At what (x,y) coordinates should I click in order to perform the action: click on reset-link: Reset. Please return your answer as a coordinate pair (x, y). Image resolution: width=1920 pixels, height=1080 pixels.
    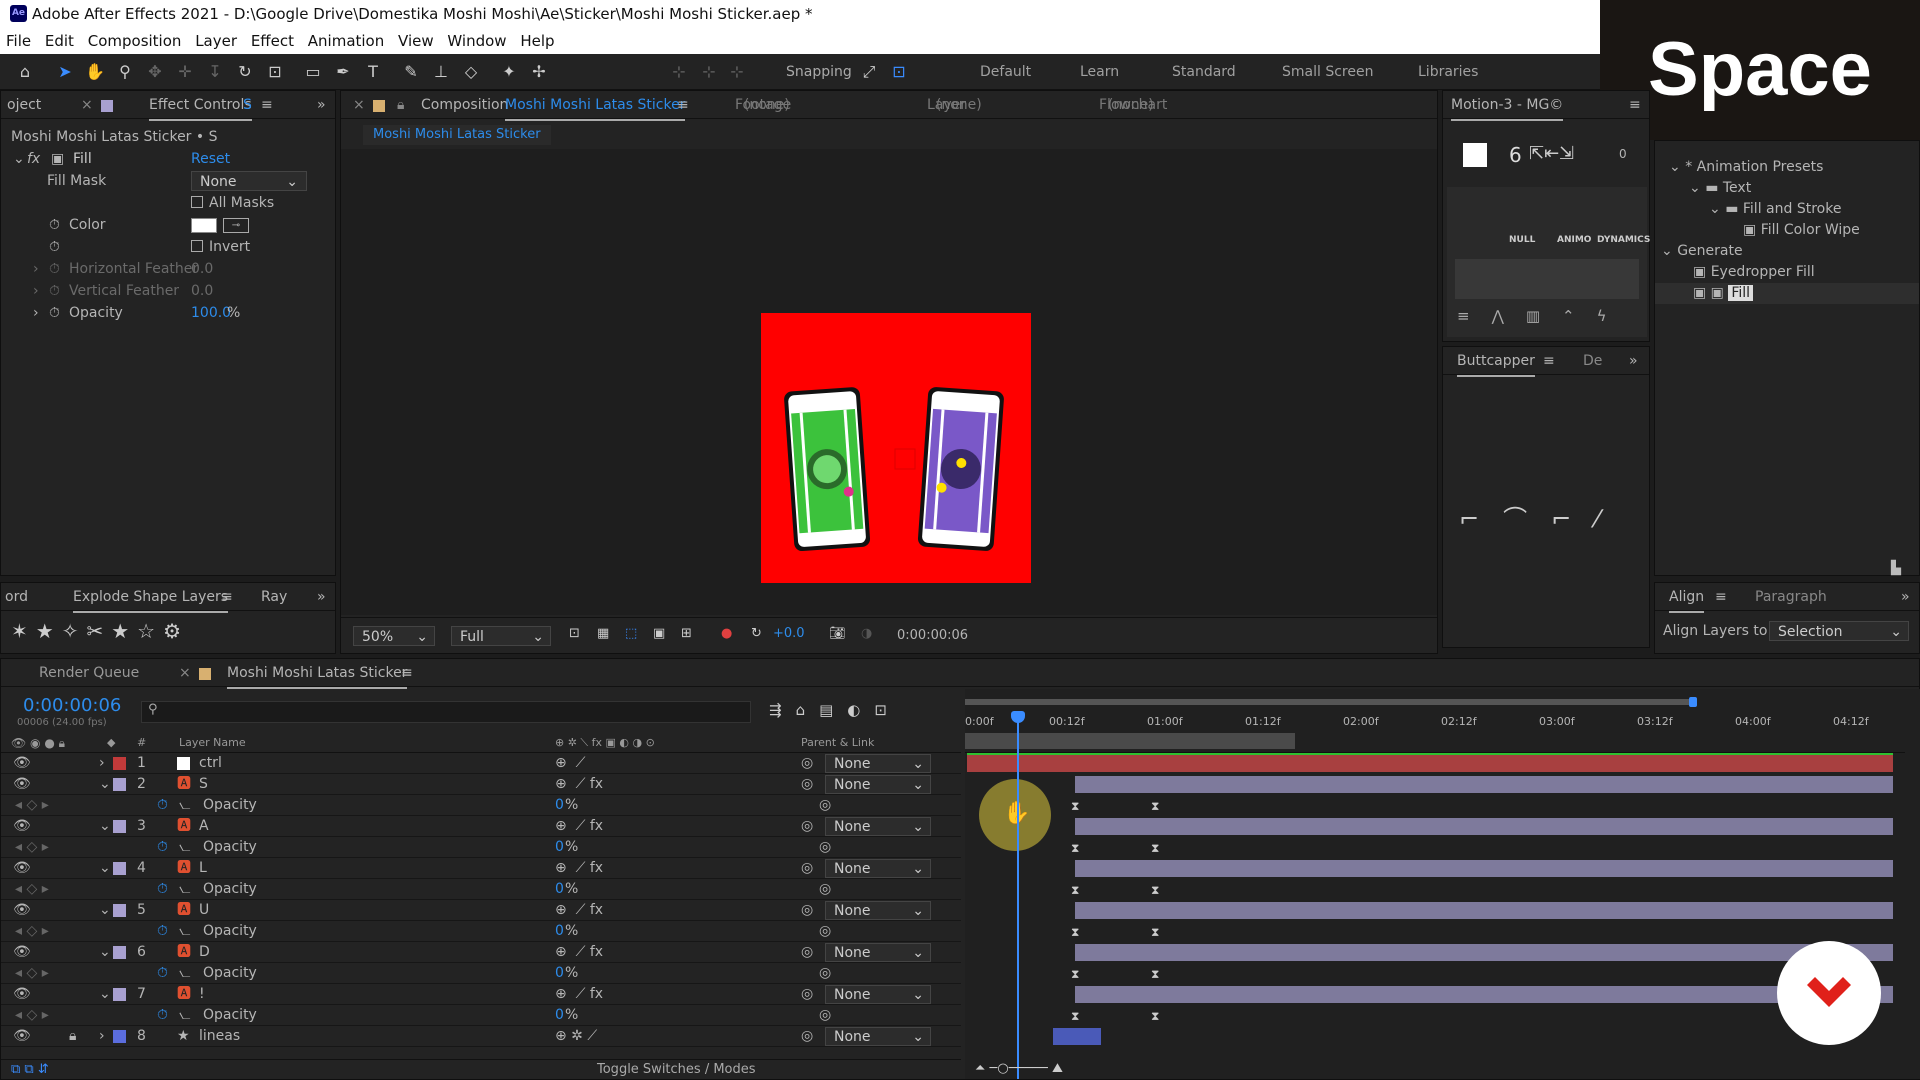
    Looking at the image, I should click on (210, 159).